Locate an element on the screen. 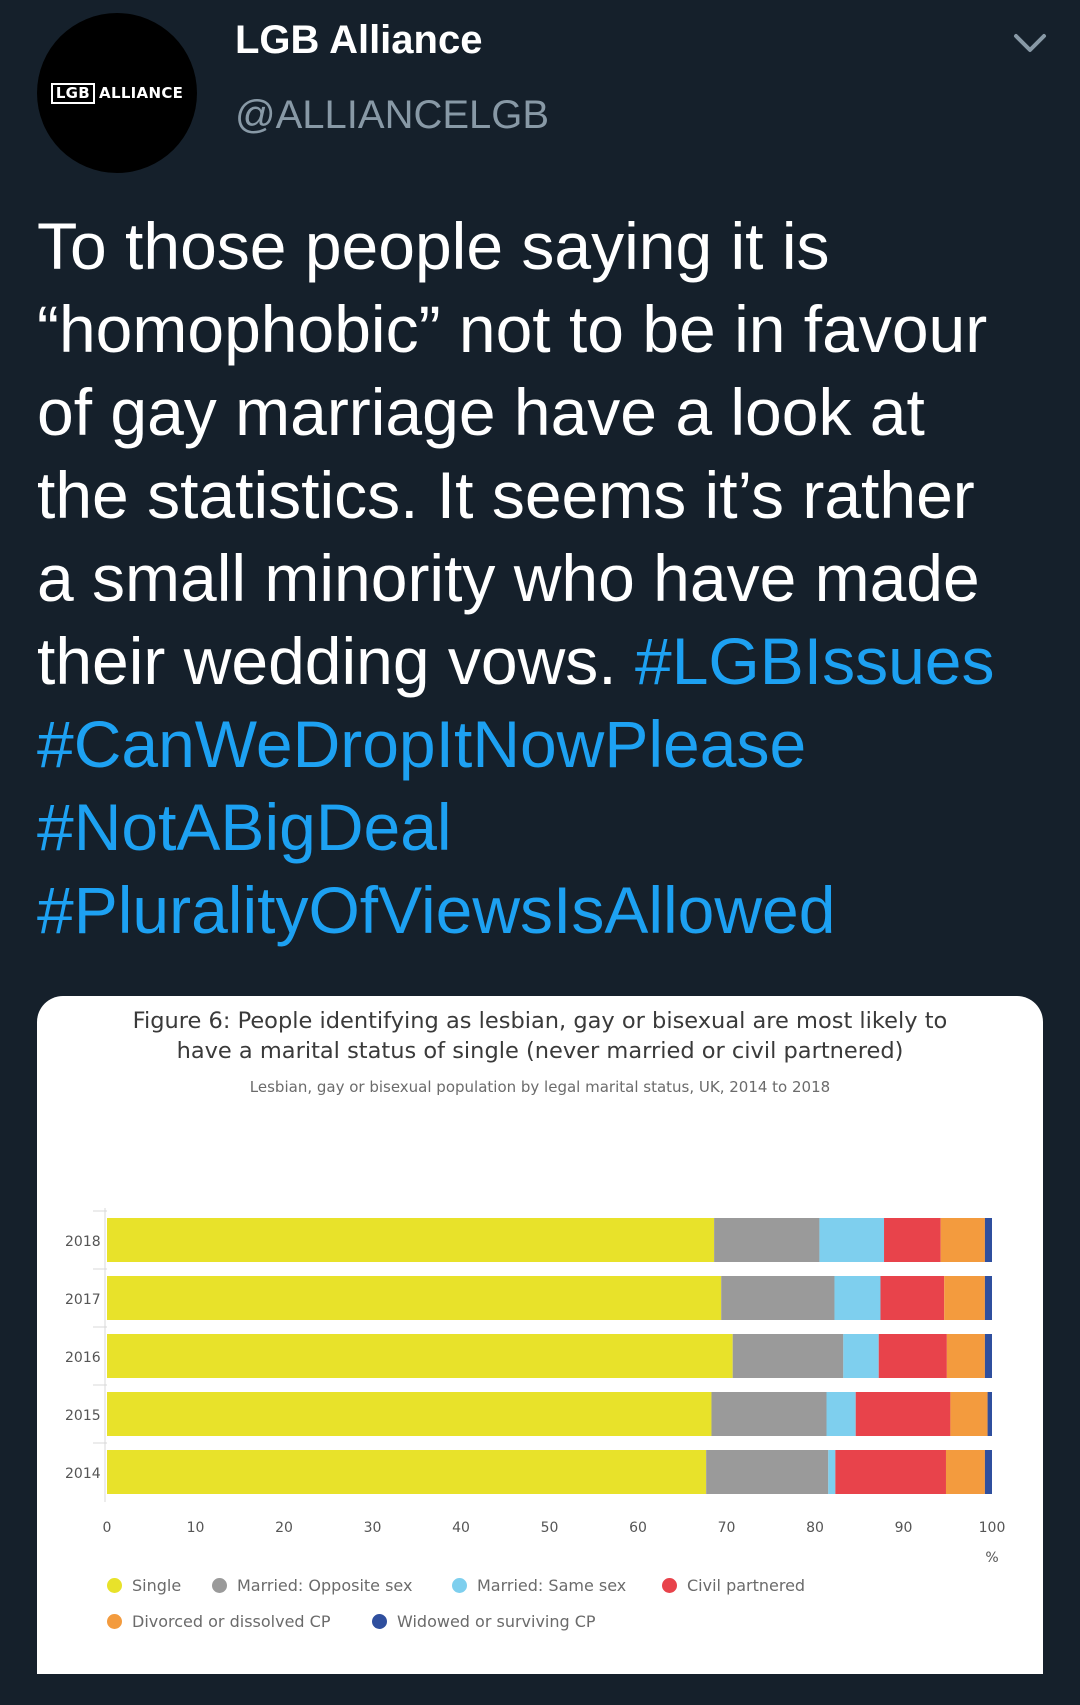 The height and width of the screenshot is (1705, 1080). hashtag-link: #NotABigDeal is located at coordinates (244, 827).